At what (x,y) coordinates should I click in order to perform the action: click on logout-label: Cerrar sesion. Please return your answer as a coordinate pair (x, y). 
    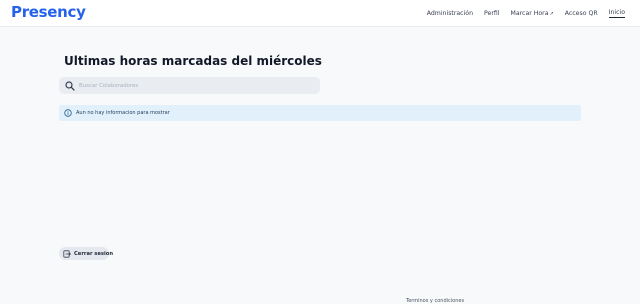
    Looking at the image, I should click on (94, 253).